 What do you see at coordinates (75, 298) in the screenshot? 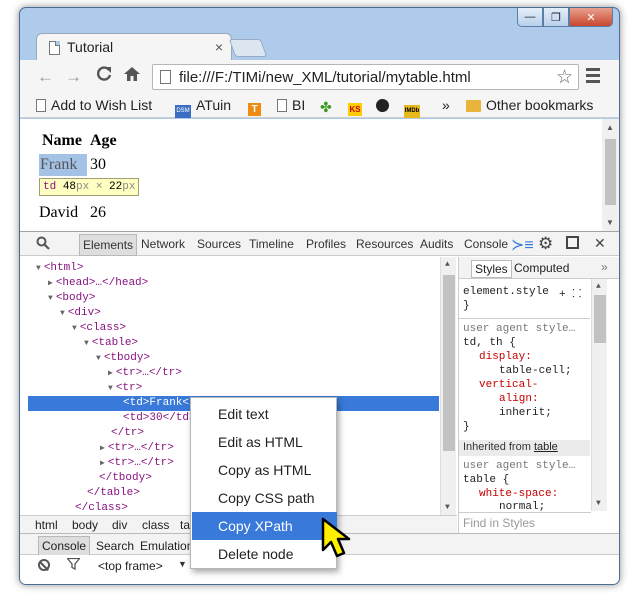
I see `dom-node-text: <body>` at bounding box center [75, 298].